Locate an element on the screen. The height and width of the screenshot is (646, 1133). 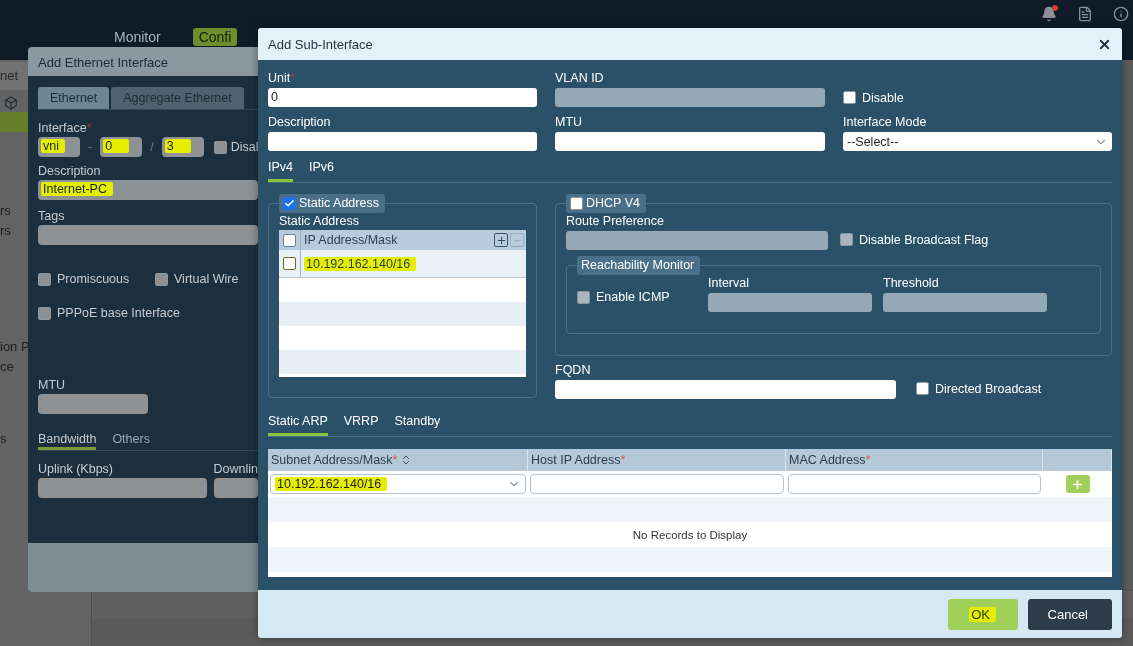
select-field: --Select-- is located at coordinates (977, 141).